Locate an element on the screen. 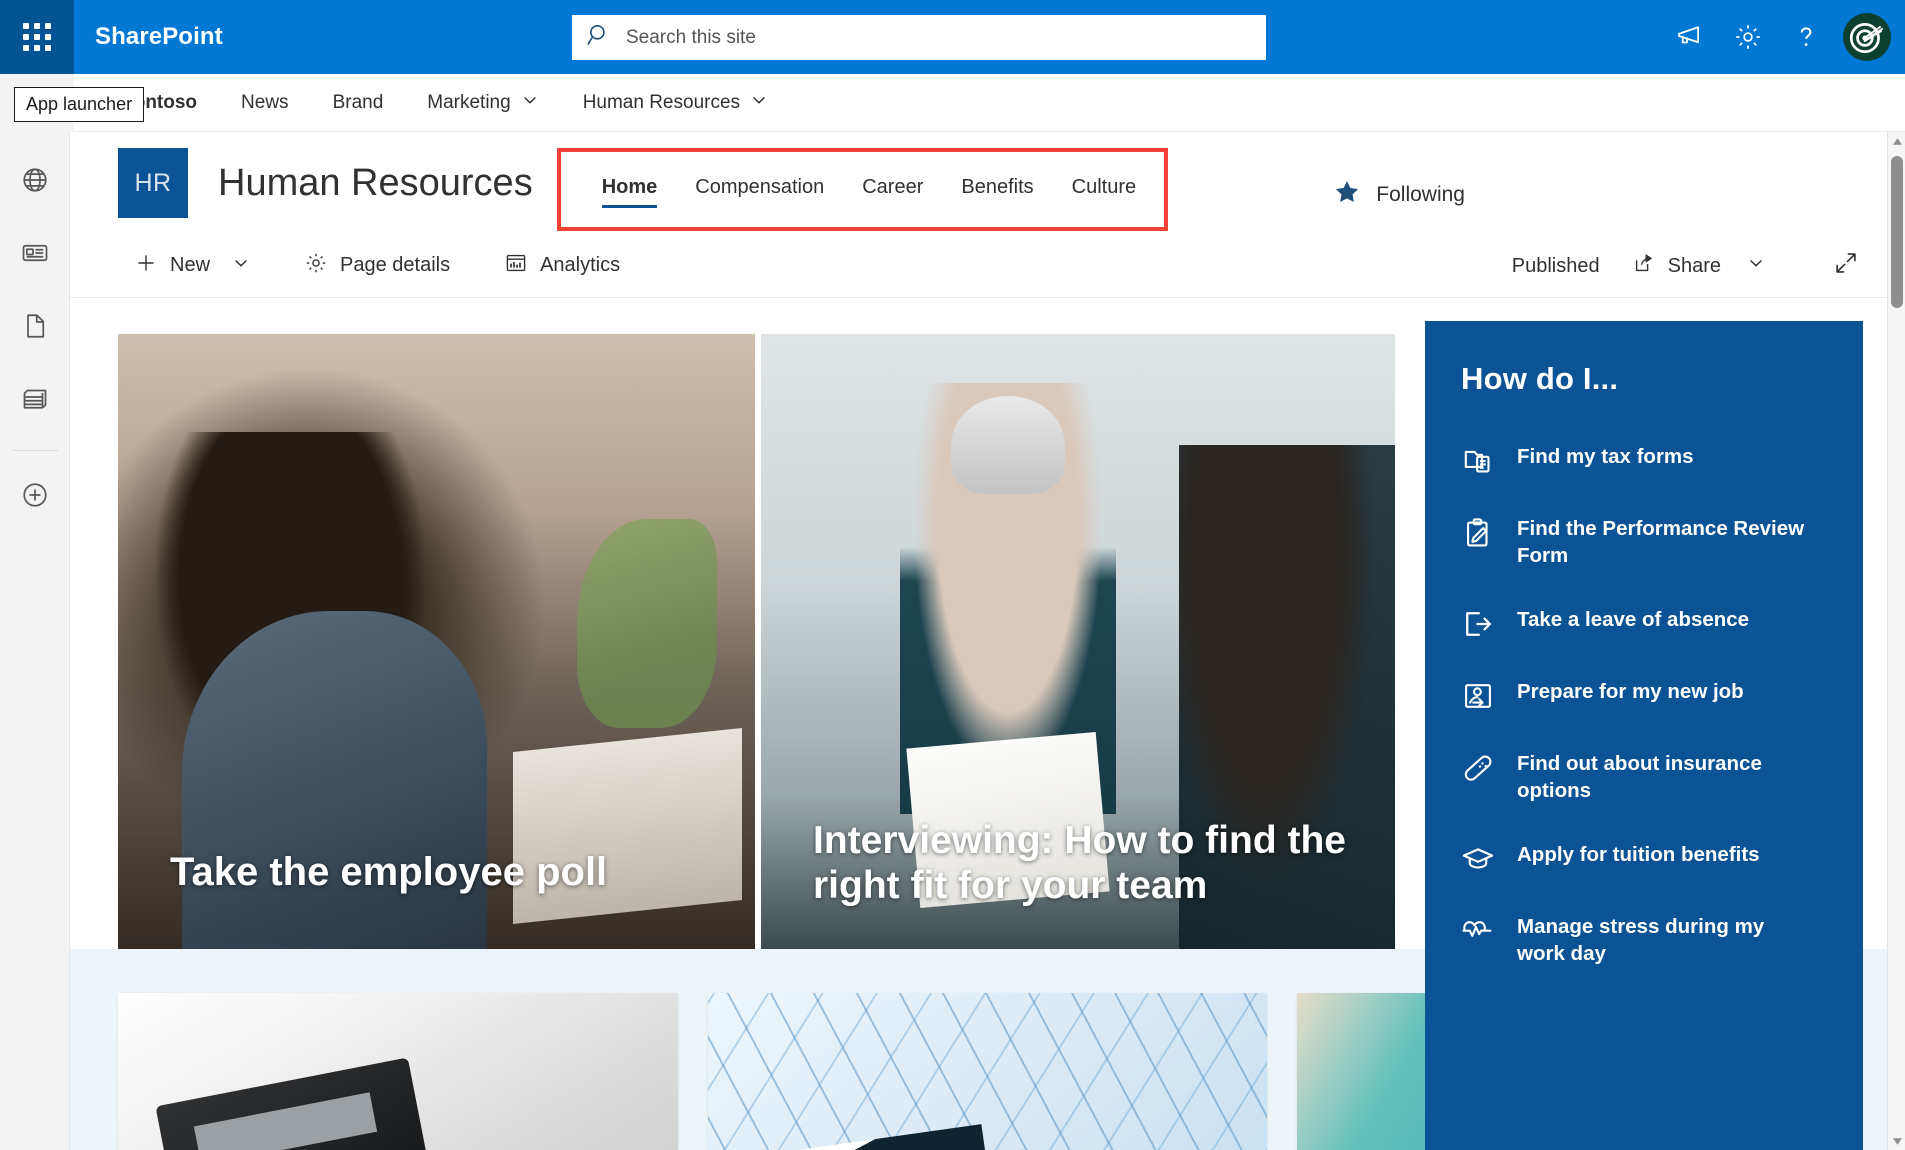 Image resolution: width=1905 pixels, height=1150 pixels. scroll-up-arrow-icon is located at coordinates (1896, 141).